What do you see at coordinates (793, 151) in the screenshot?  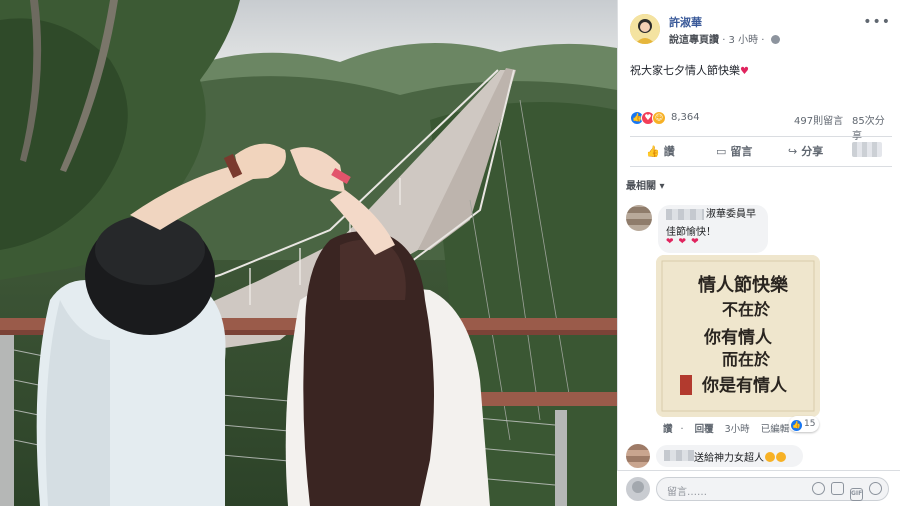 I see `share-arrow-icon: ↪` at bounding box center [793, 151].